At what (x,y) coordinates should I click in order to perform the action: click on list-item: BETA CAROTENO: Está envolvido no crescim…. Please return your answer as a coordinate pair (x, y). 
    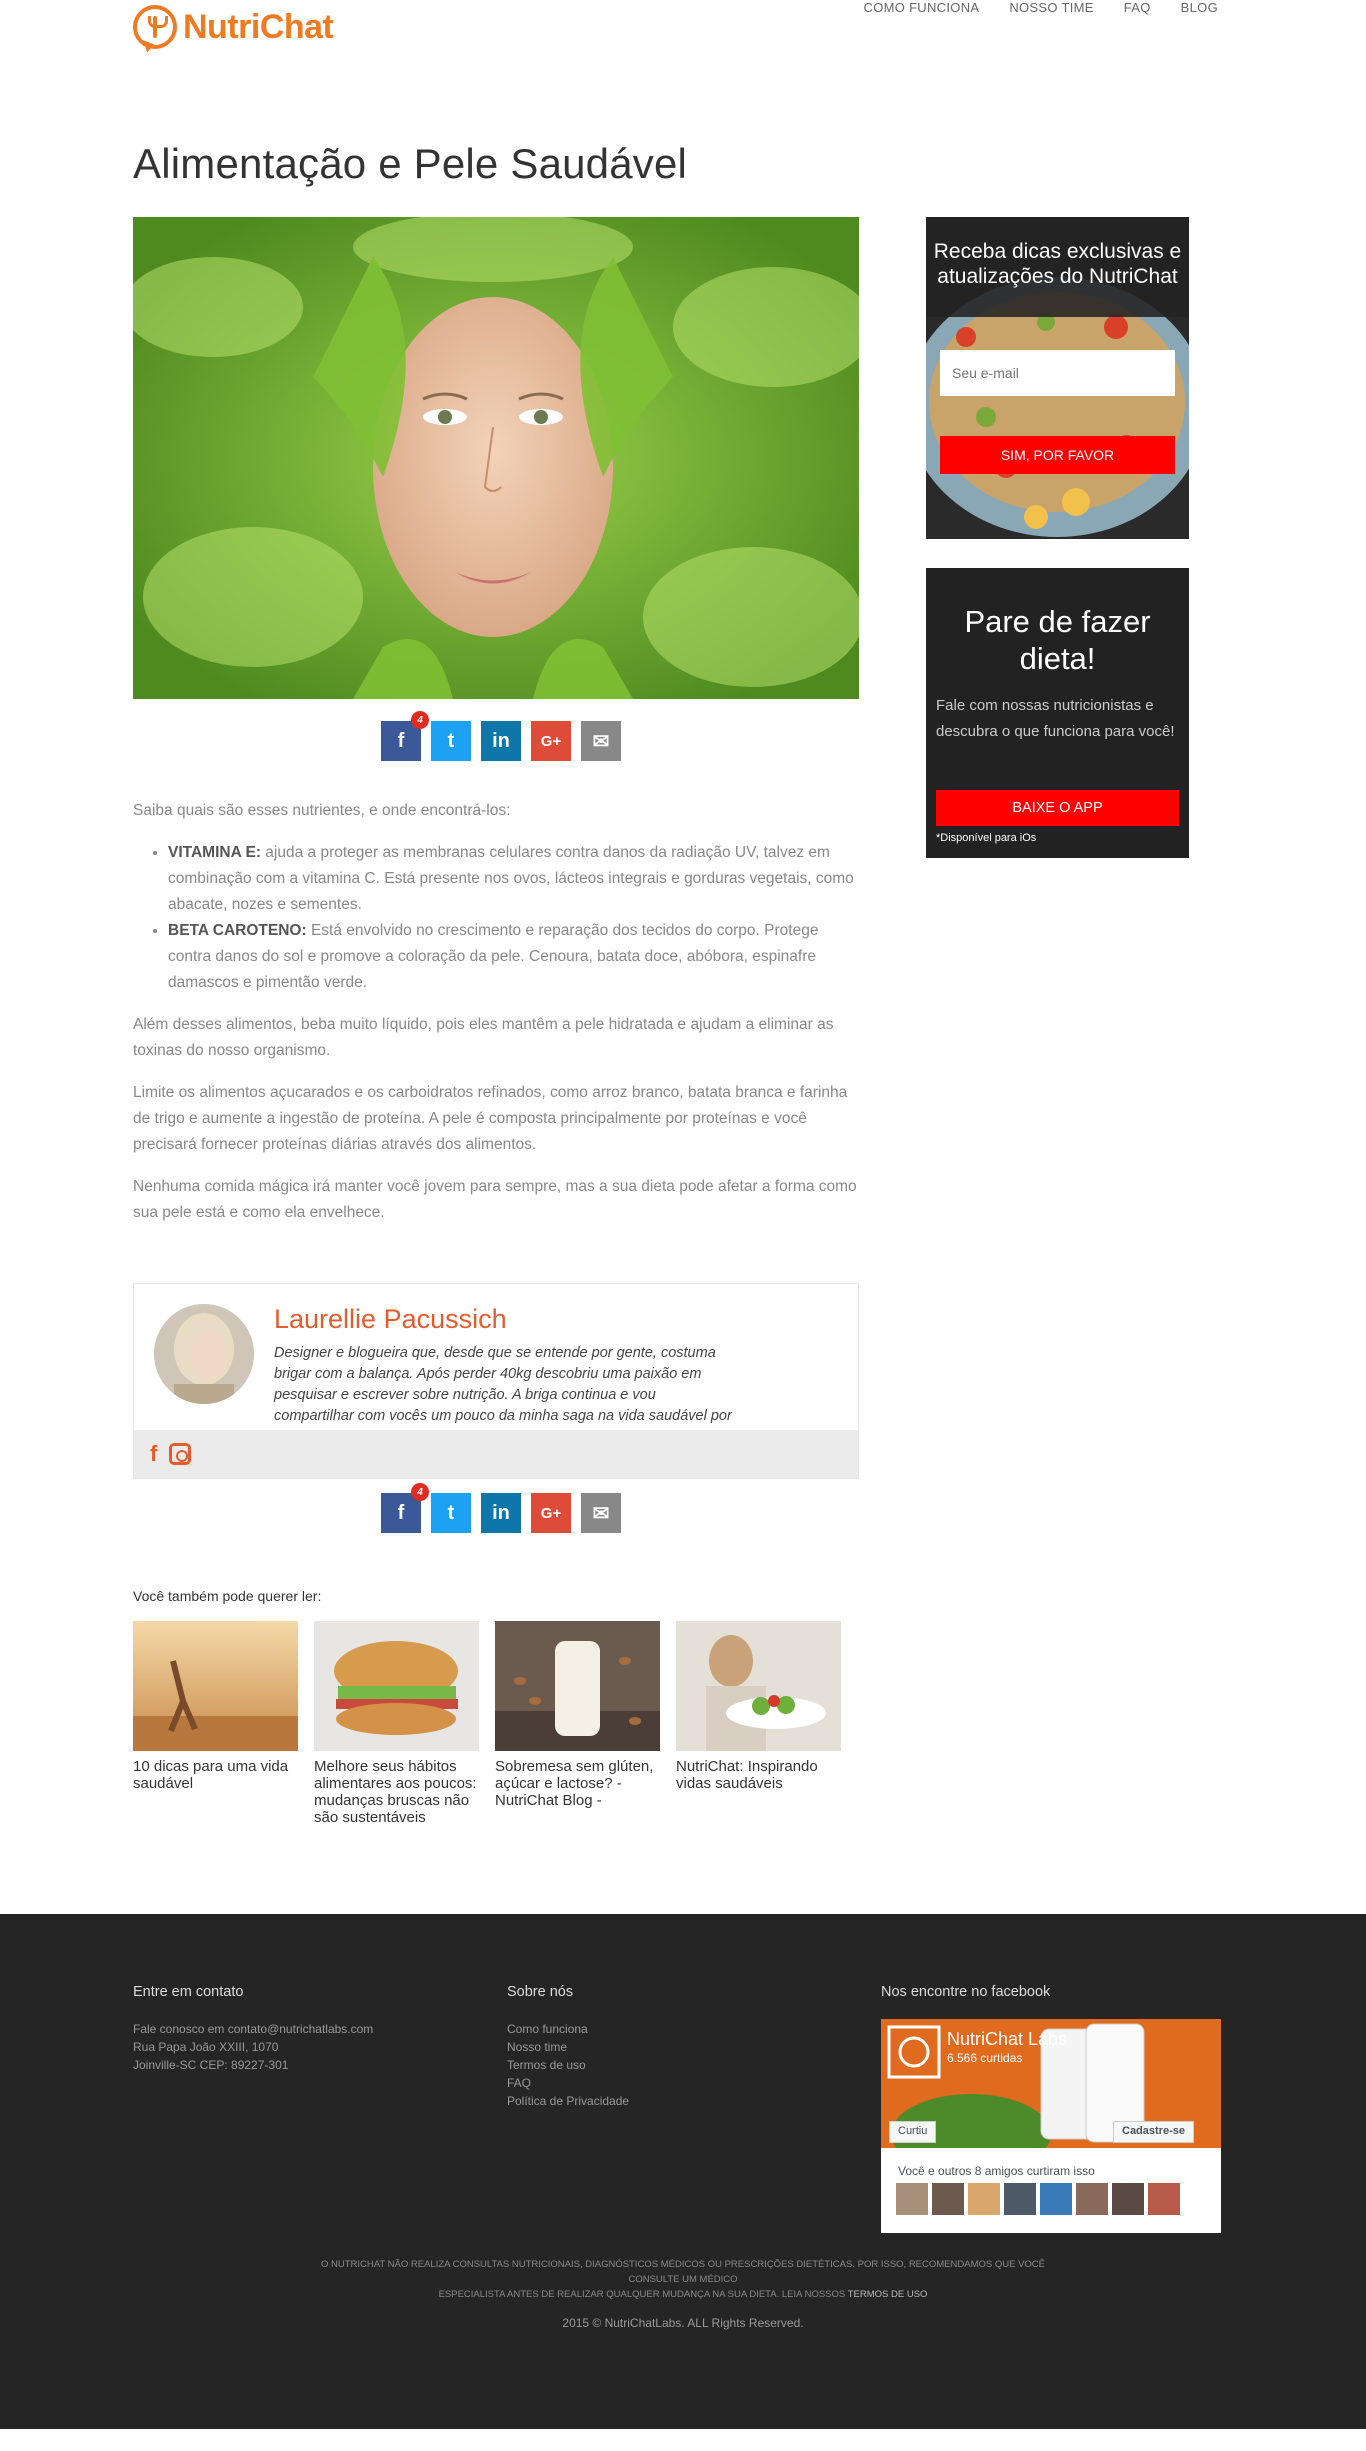
    Looking at the image, I should click on (513, 957).